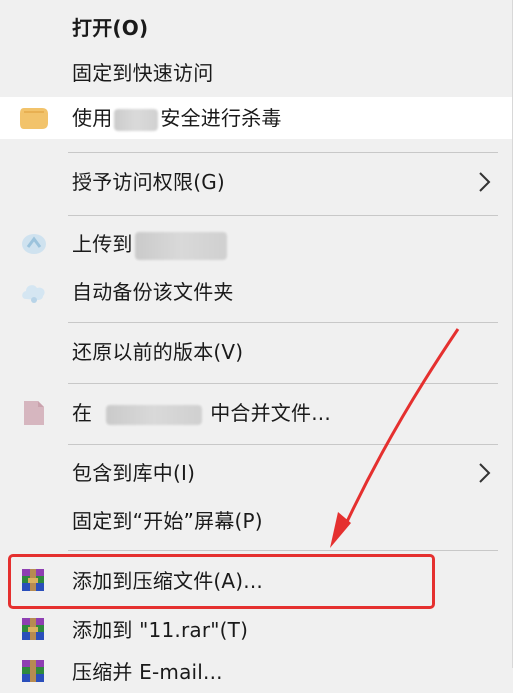 Image resolution: width=513 pixels, height=693 pixels. I want to click on menu-item-pin-start: 固定到“开始”屏幕(P), so click(256, 521).